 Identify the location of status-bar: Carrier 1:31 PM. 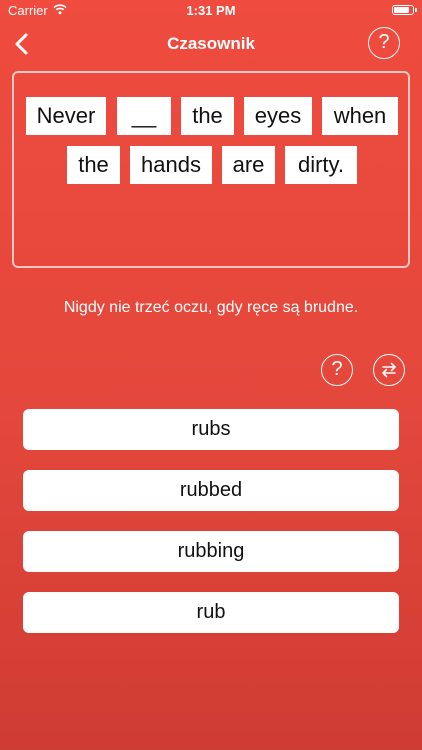
(211, 11).